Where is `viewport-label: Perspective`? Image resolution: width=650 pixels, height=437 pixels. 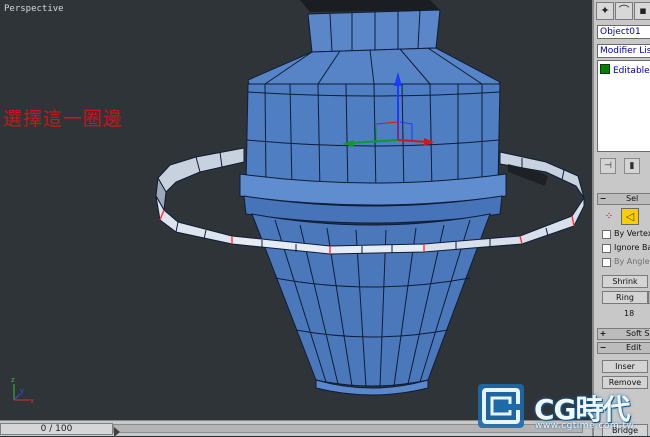 viewport-label: Perspective is located at coordinates (34, 9).